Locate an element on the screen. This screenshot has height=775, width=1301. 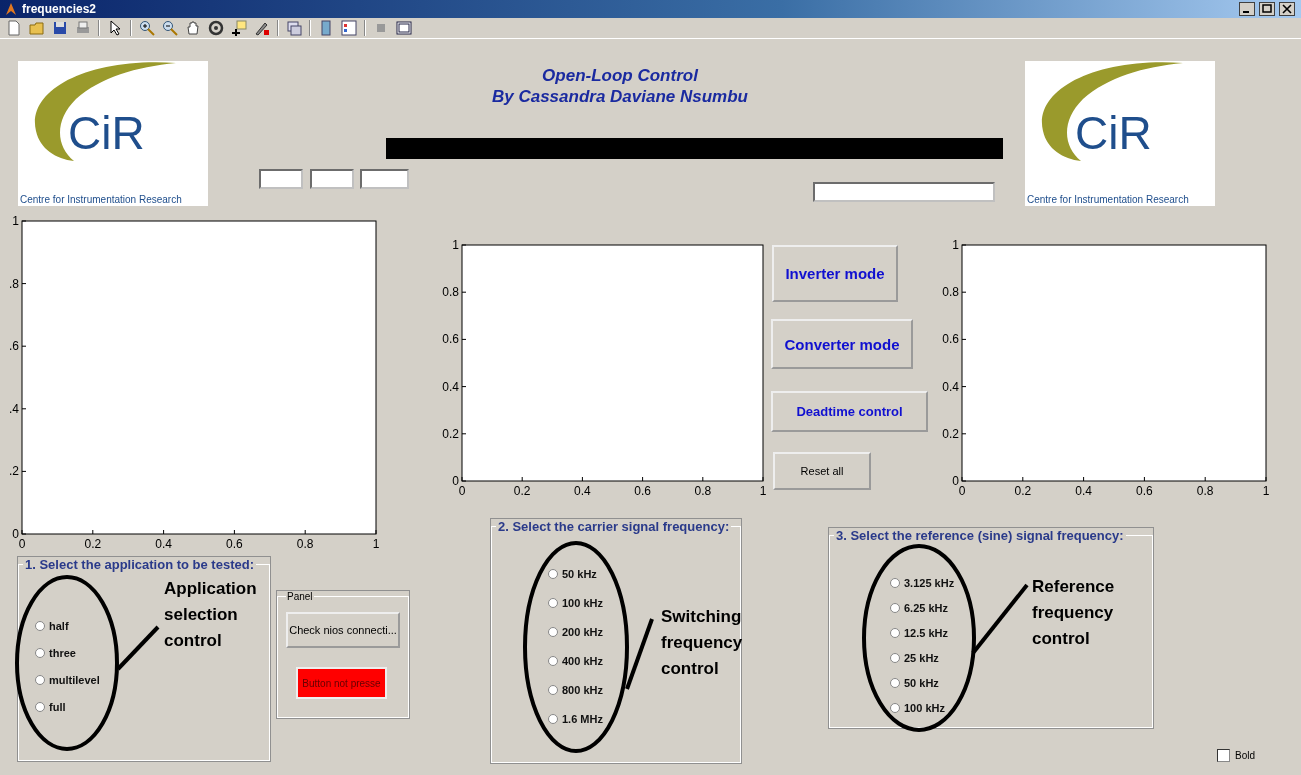
legend-icon is located at coordinates (349, 28).